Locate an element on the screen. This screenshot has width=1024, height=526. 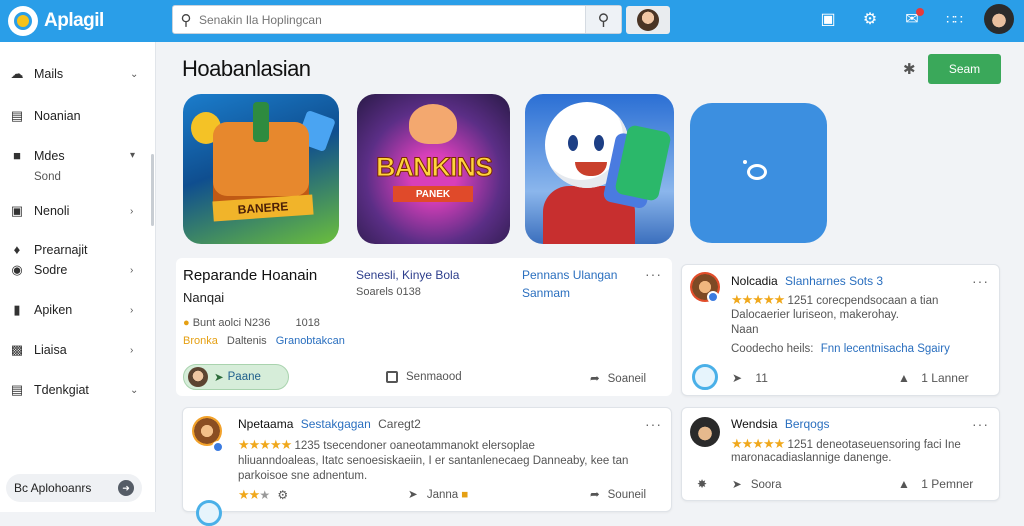
sidebar-item-nenoli: ▣ Nenoli › is located at coordinates (75, 211).